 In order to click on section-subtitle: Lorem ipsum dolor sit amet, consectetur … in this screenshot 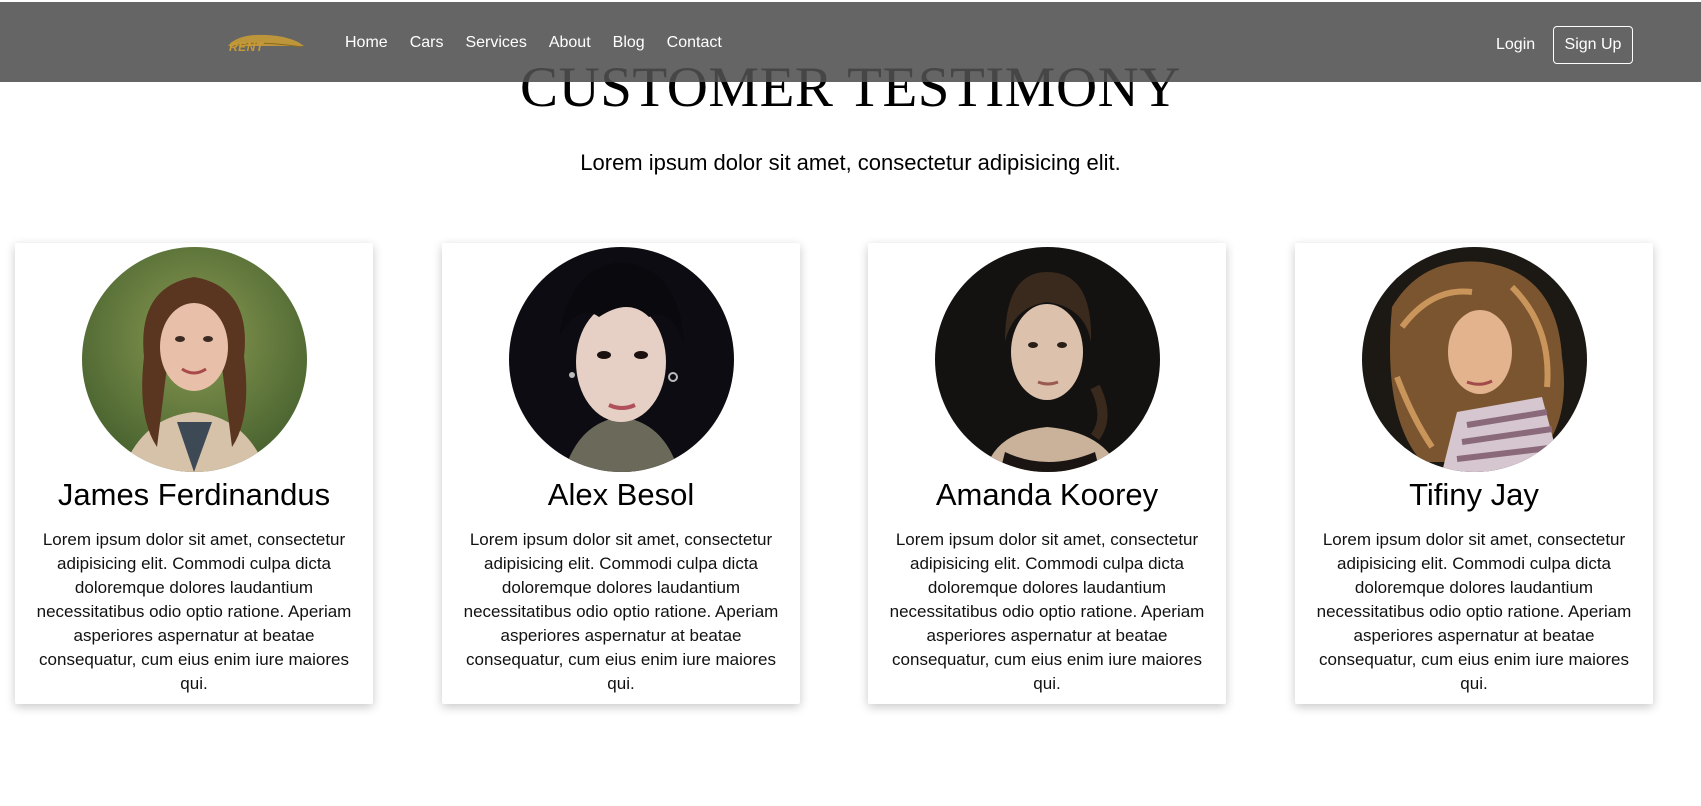, I will do `click(850, 162)`.